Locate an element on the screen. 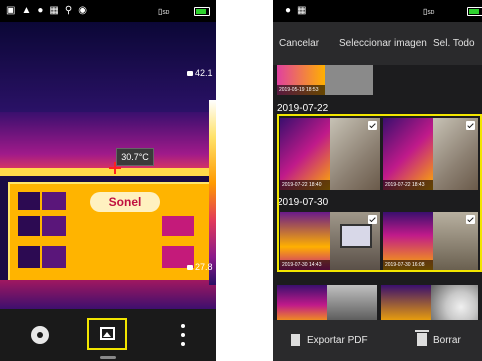 The height and width of the screenshot is (361, 482). image-thumbnail: 2019-05-19 18:53 is located at coordinates (301, 80).